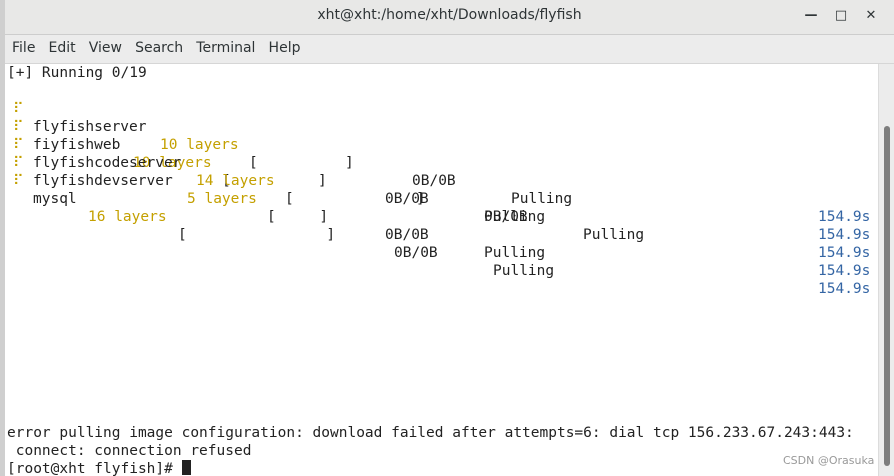 The image size is (894, 476). I want to click on window-title: xht@xht:/home/xht/Downloads/flyfish, so click(449, 15).